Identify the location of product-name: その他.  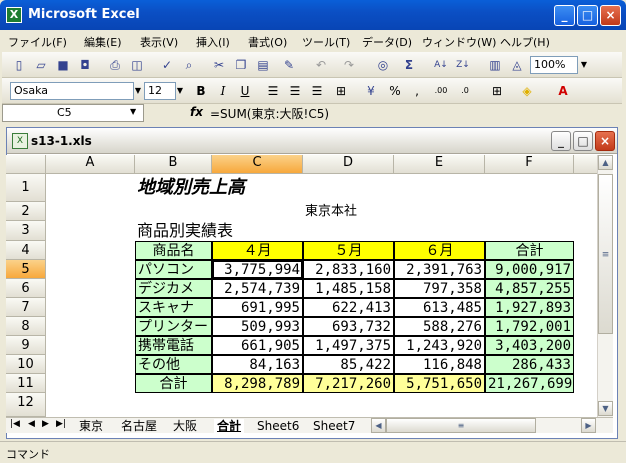
(173, 364).